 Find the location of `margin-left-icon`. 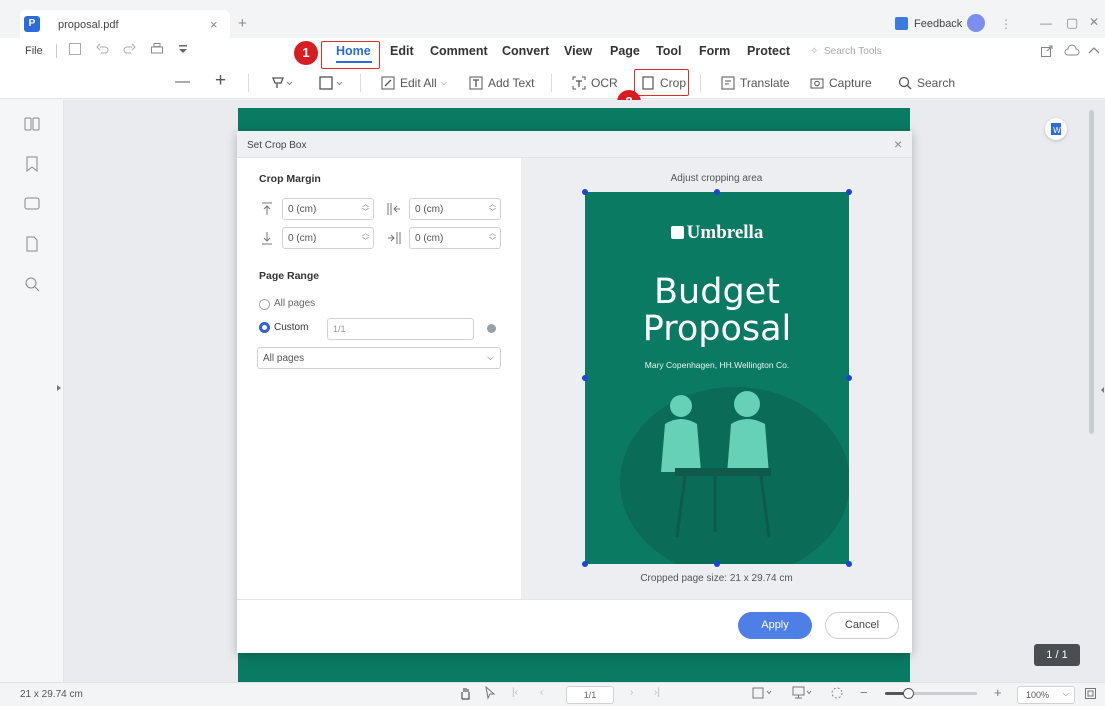

margin-left-icon is located at coordinates (394, 209).